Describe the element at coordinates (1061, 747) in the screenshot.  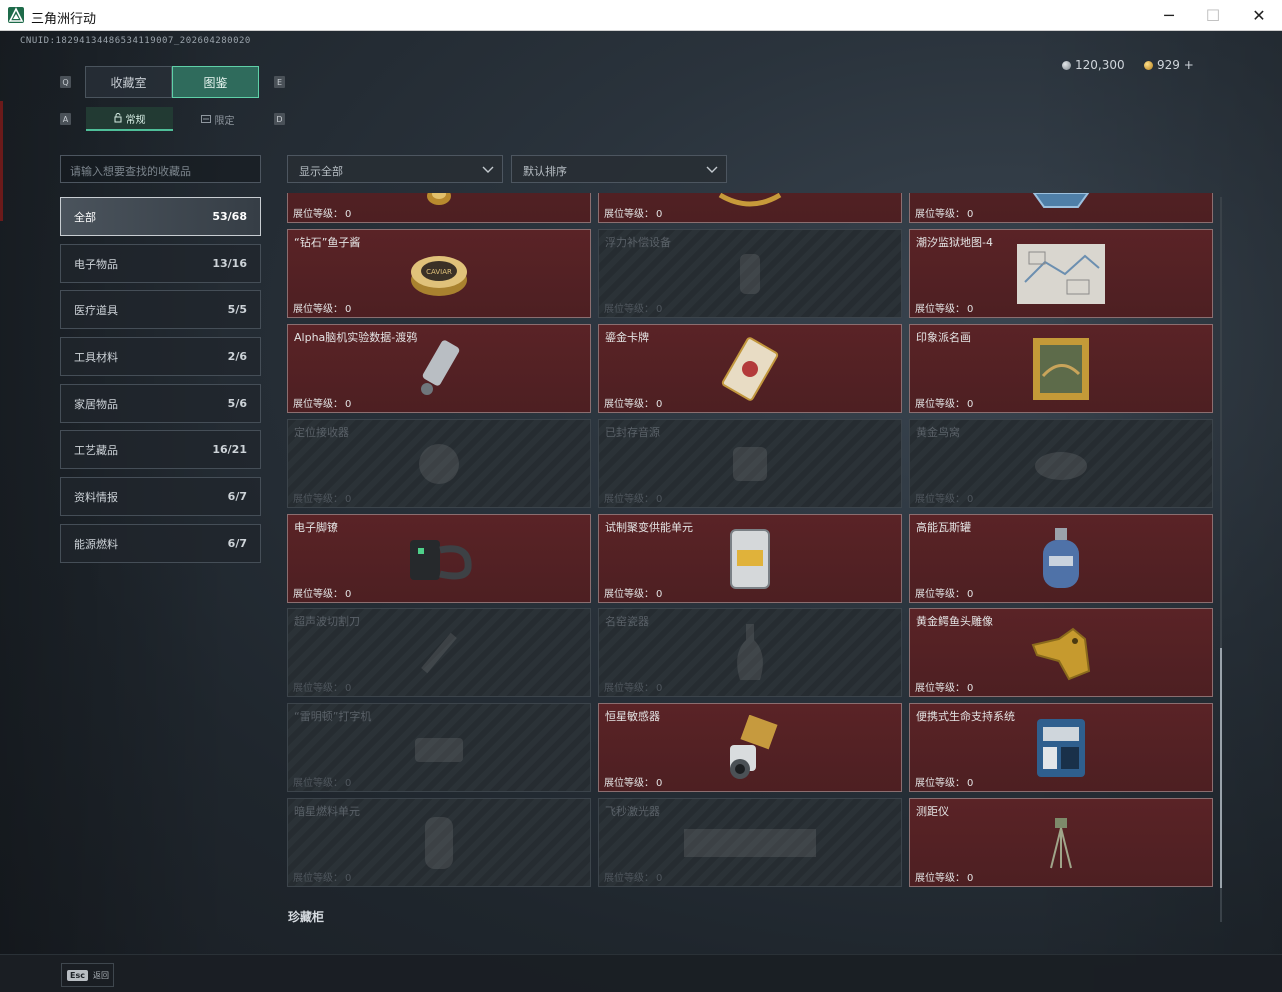
I see `item-tile: 便携式生命支持系统 展位等级： 0` at that location.